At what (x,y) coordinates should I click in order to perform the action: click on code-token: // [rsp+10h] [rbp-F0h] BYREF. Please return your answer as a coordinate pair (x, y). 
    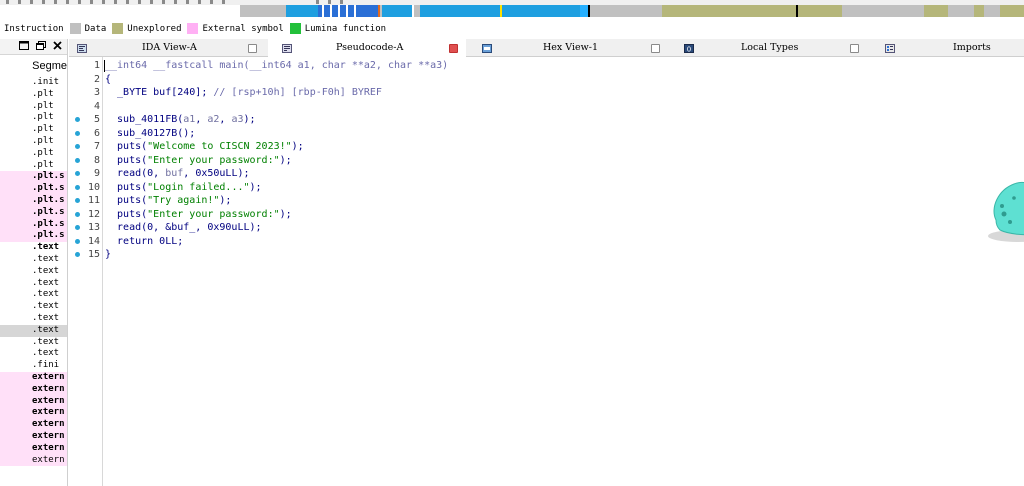
    Looking at the image, I should click on (297, 92).